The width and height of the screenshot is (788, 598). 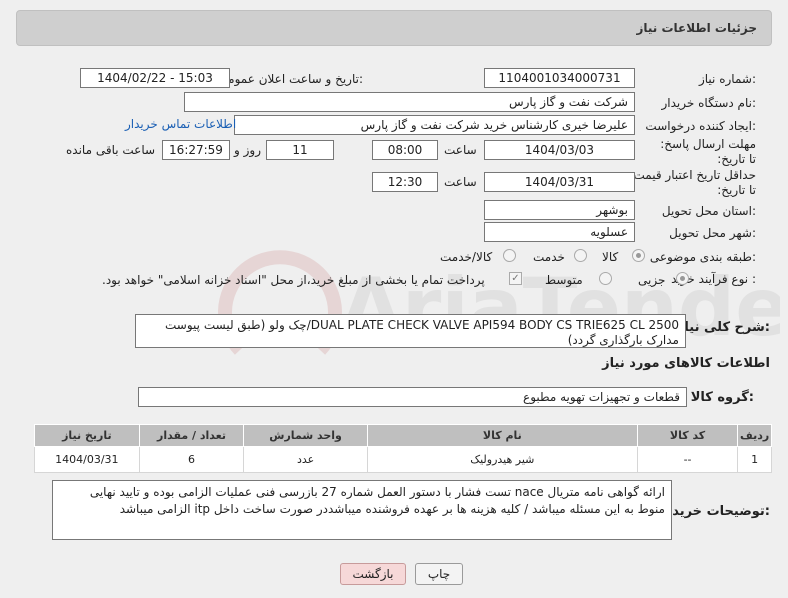 What do you see at coordinates (564, 280) in the screenshot?
I see `process-medium-label: متوسط` at bounding box center [564, 280].